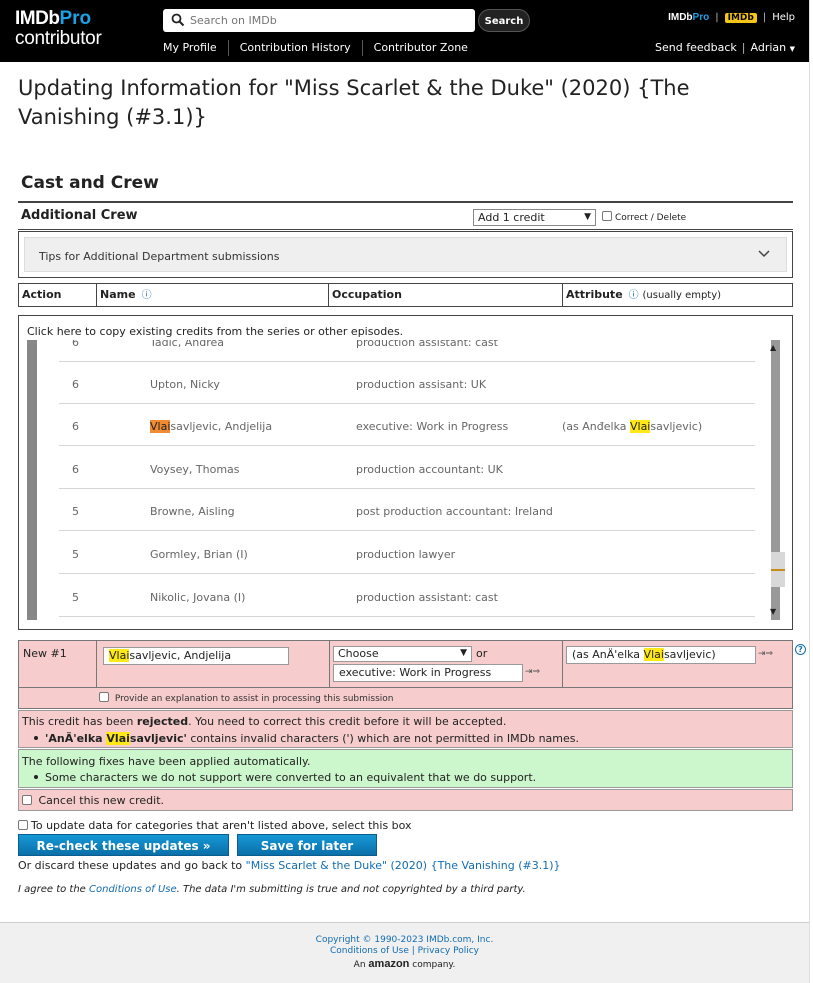  What do you see at coordinates (90, 183) in the screenshot?
I see `section-title: Cast and Crew` at bounding box center [90, 183].